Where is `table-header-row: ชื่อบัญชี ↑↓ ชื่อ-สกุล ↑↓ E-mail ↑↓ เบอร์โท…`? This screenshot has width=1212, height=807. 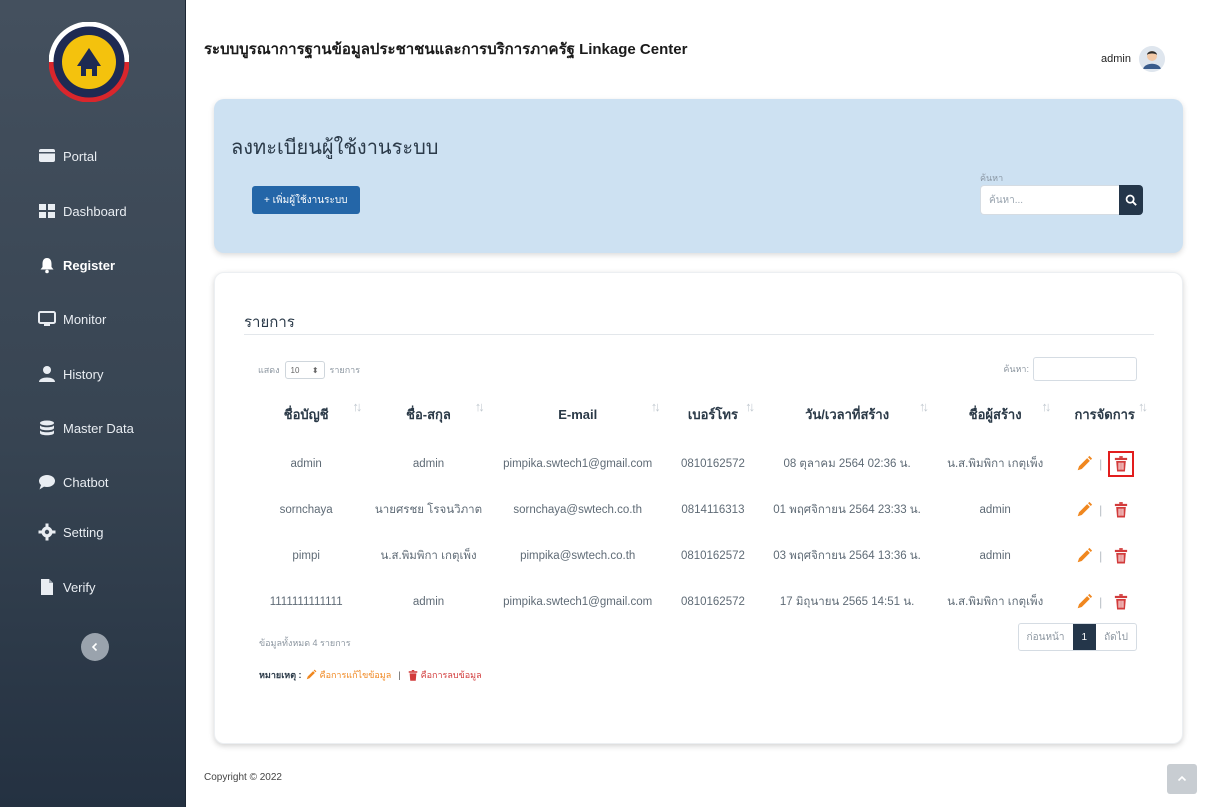
table-header-row: ชื่อบัญชี ↑↓ ชื่อ-สกุล ↑↓ E-mail ↑↓ เบอร์โท… is located at coordinates (699, 414).